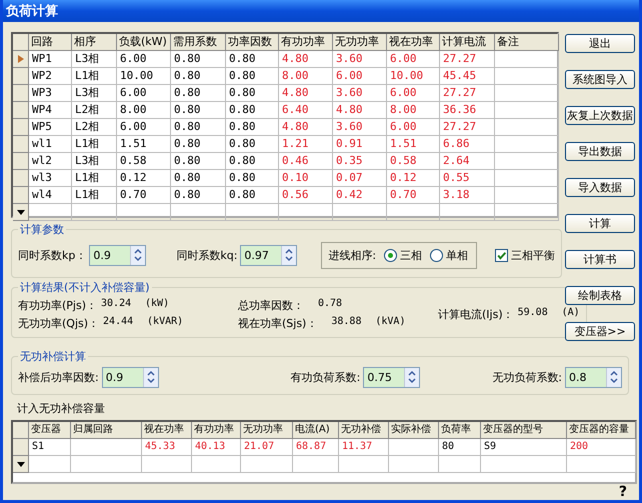 The width and height of the screenshot is (642, 503). What do you see at coordinates (413, 127) in the screenshot?
I see `table-cell: 6.00` at bounding box center [413, 127].